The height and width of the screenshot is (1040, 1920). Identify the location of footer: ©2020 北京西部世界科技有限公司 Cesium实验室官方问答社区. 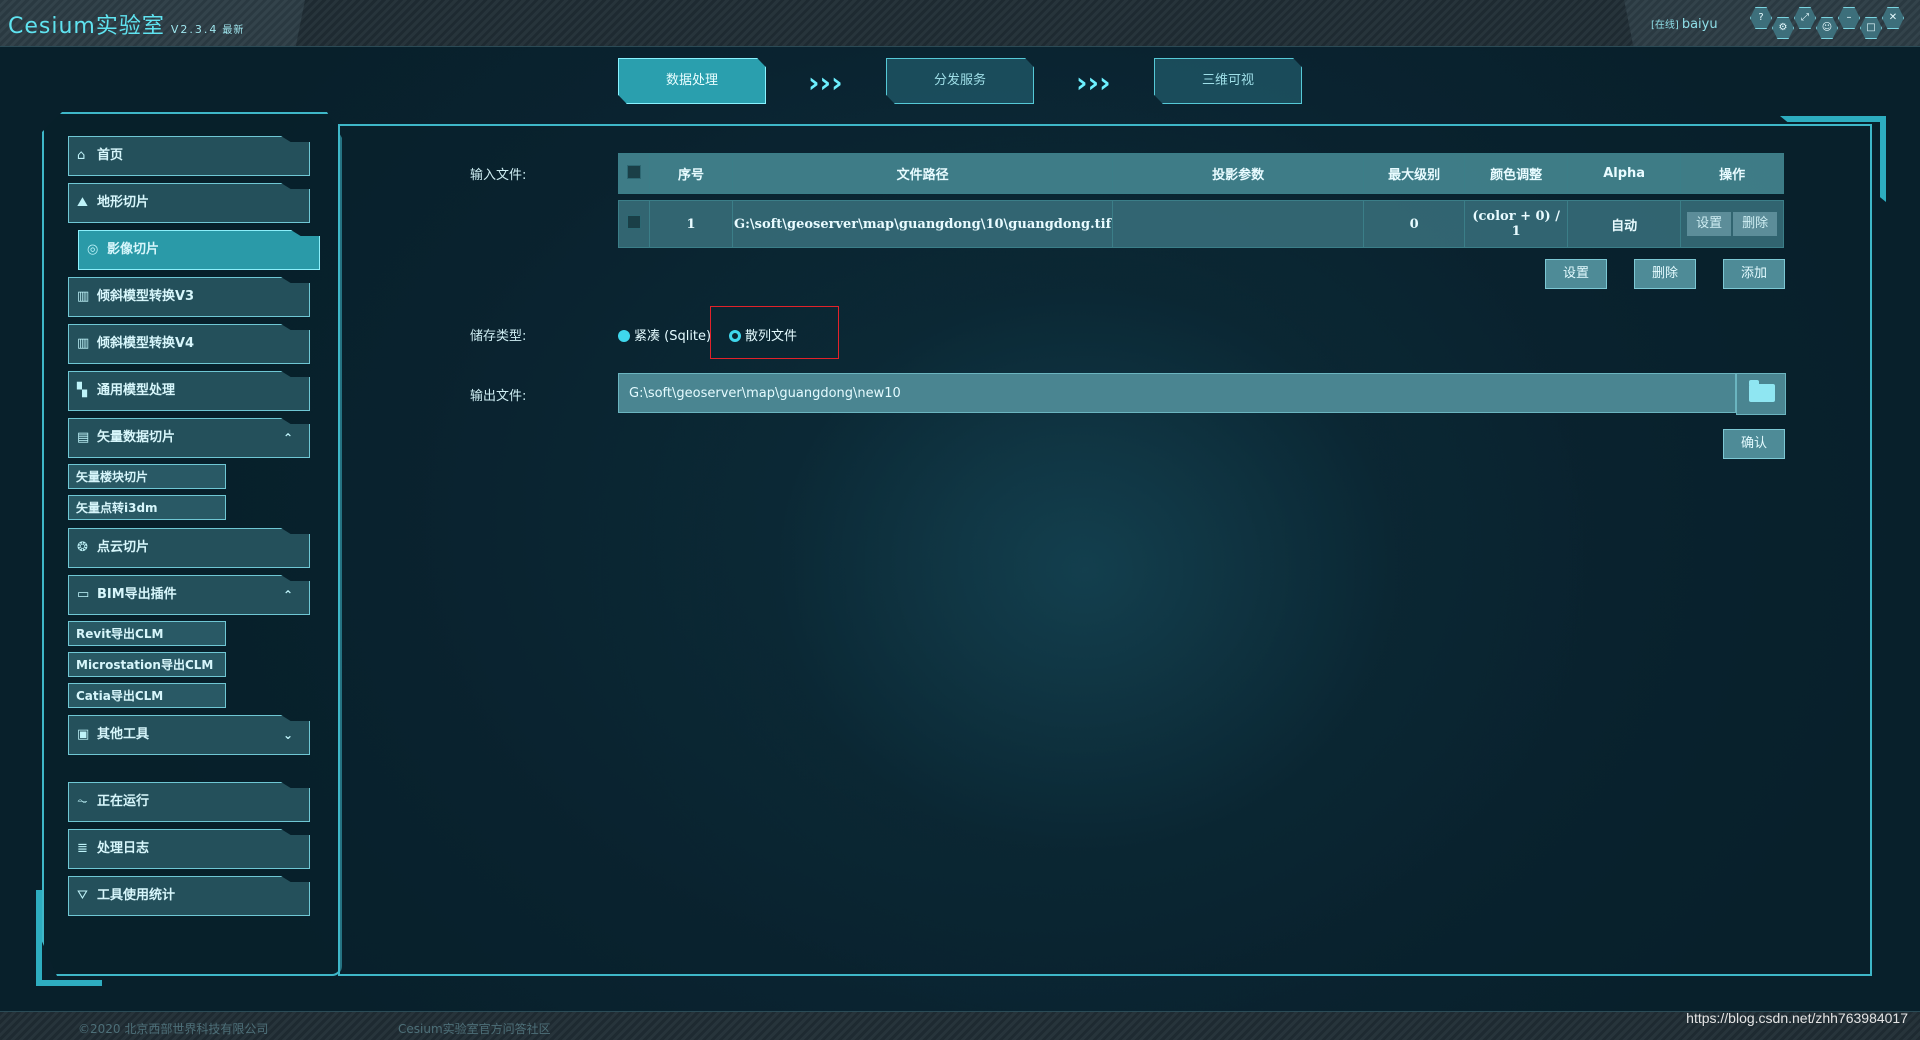
(960, 1025).